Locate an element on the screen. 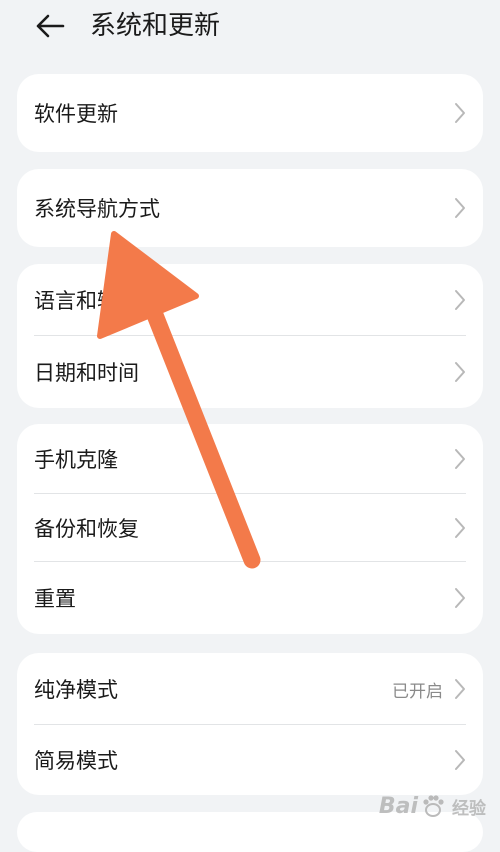 This screenshot has width=500, height=852. settings-row-system-navigation: 系统导航方式 is located at coordinates (250, 208).